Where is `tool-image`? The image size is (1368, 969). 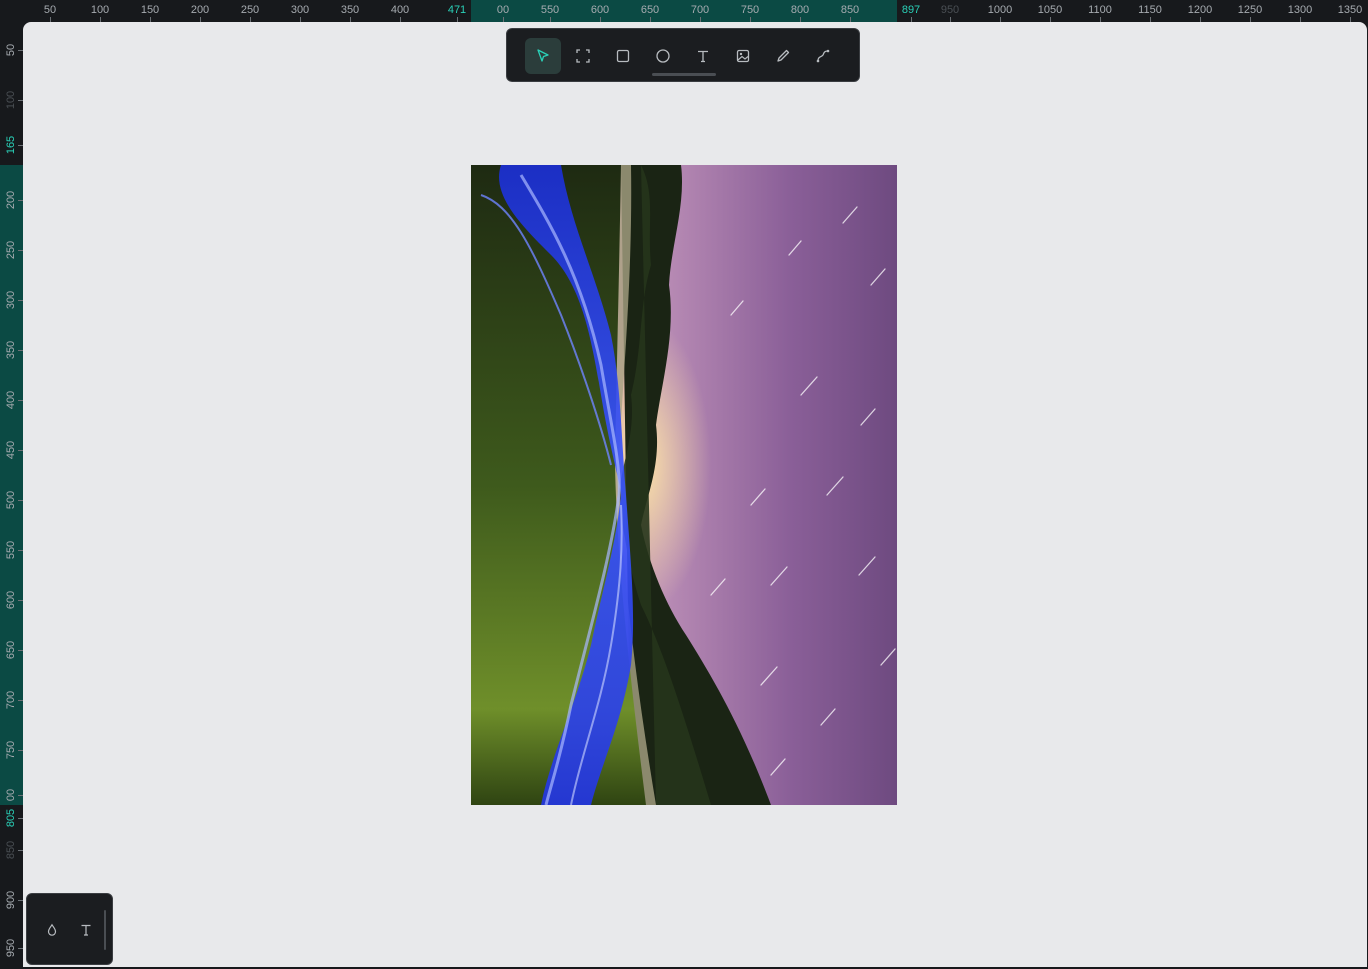
tool-image is located at coordinates (743, 56).